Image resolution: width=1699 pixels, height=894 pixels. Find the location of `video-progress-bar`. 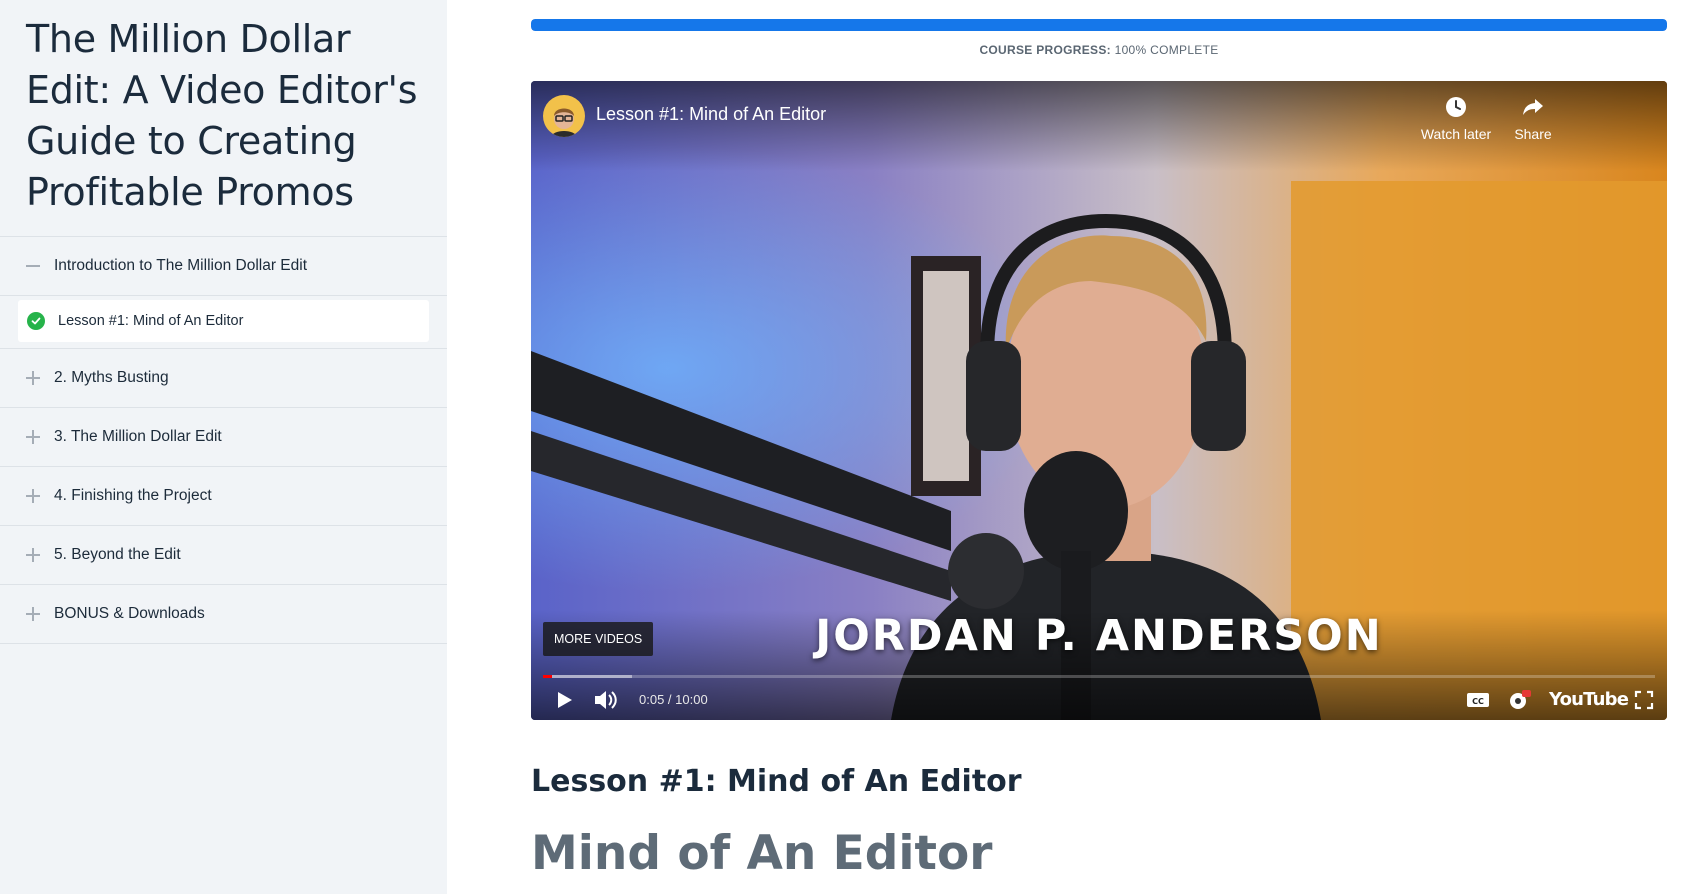

video-progress-bar is located at coordinates (1099, 676).